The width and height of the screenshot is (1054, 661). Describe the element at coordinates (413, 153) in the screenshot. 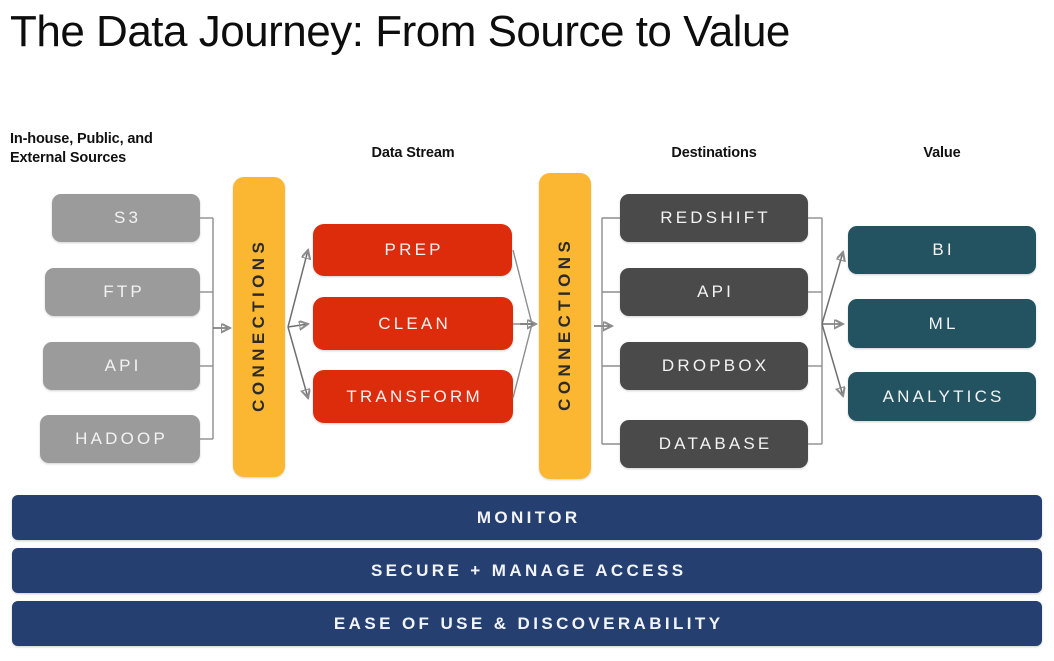

I see `column-header-data-stream: Data Stream` at that location.